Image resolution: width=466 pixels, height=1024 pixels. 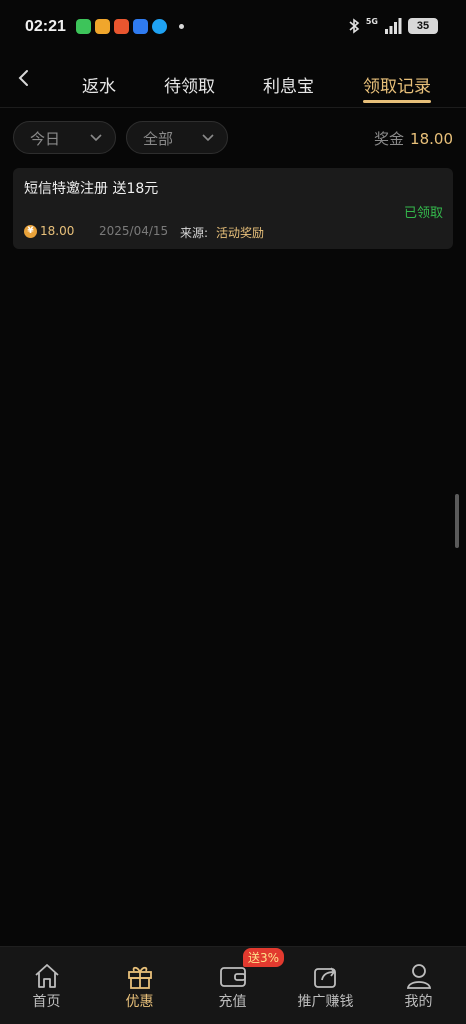 What do you see at coordinates (158, 139) in the screenshot?
I see `category-filter-value: 全部` at bounding box center [158, 139].